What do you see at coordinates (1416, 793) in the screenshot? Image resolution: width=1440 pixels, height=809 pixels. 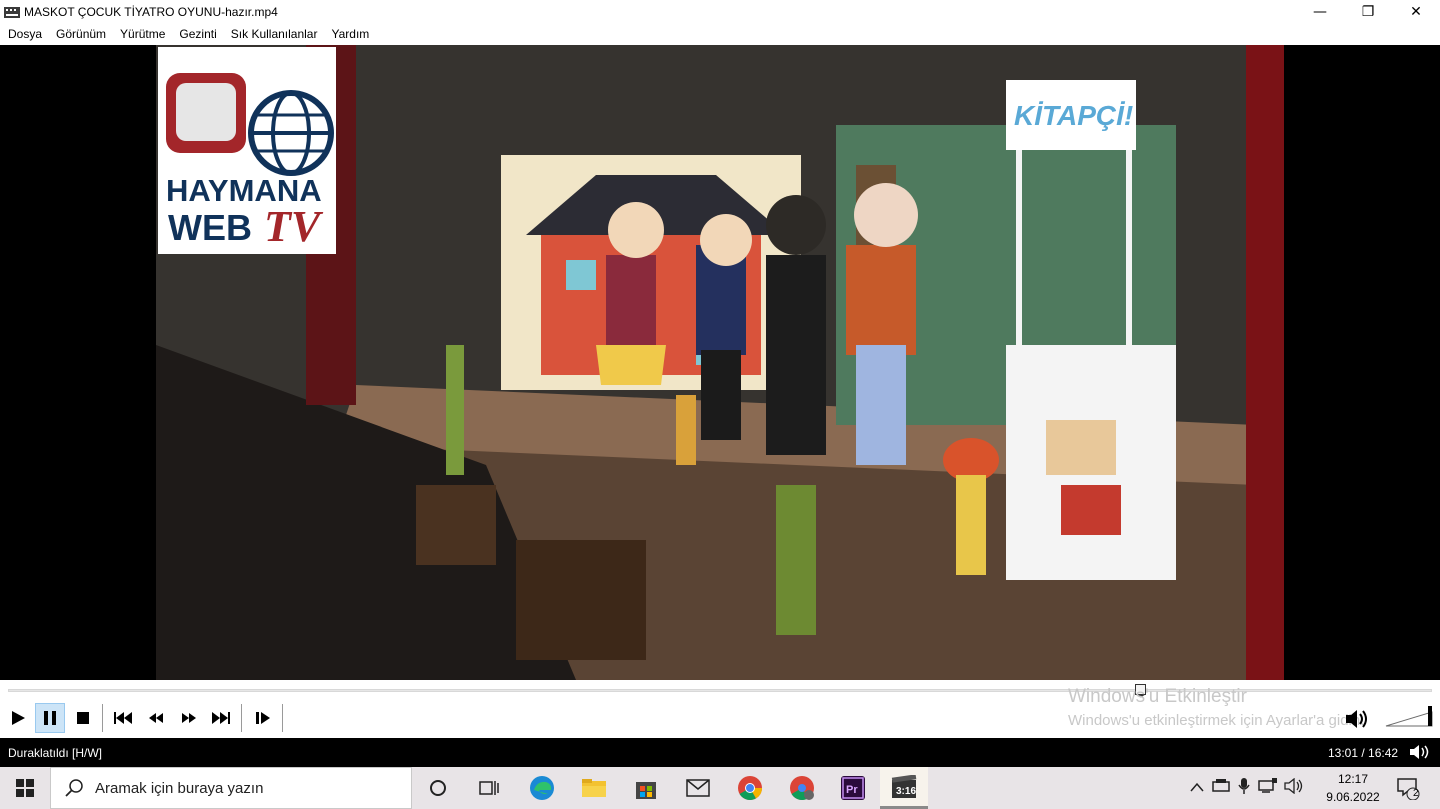 I see `notification-count: 2` at bounding box center [1416, 793].